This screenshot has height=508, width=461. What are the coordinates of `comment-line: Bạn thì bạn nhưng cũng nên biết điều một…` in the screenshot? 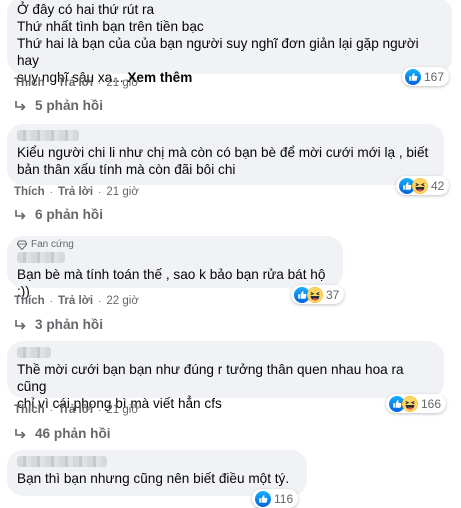 It's located at (153, 478).